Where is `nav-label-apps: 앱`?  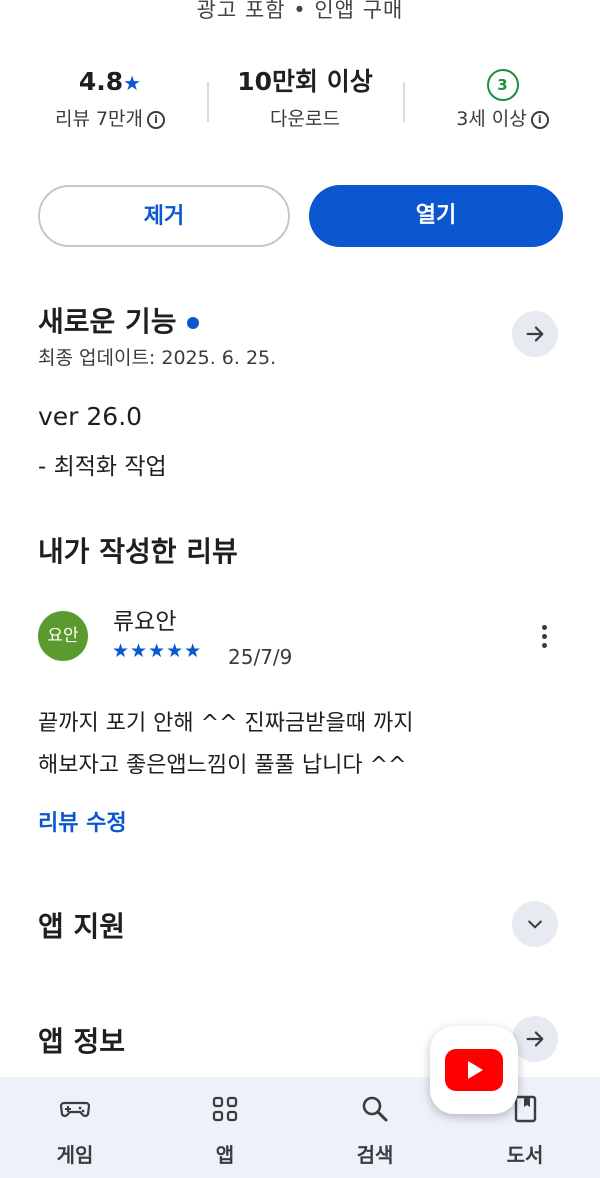
nav-label-apps: 앱 is located at coordinates (225, 1155).